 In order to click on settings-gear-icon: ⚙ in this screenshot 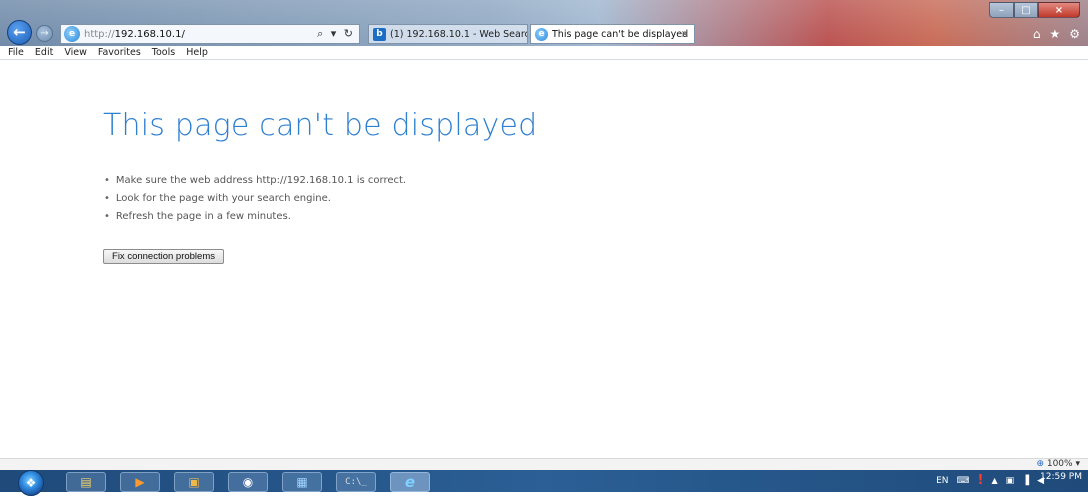, I will do `click(1074, 34)`.